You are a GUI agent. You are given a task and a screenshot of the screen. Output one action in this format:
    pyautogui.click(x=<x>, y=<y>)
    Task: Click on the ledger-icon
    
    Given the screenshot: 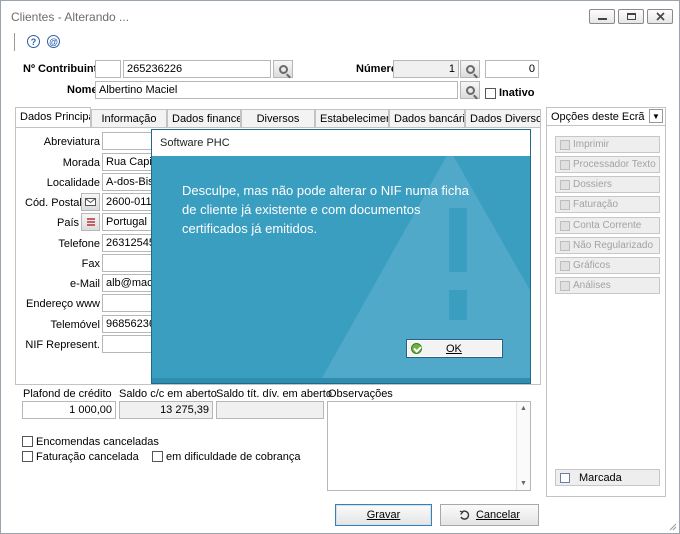 What is the action you would take?
    pyautogui.click(x=565, y=225)
    